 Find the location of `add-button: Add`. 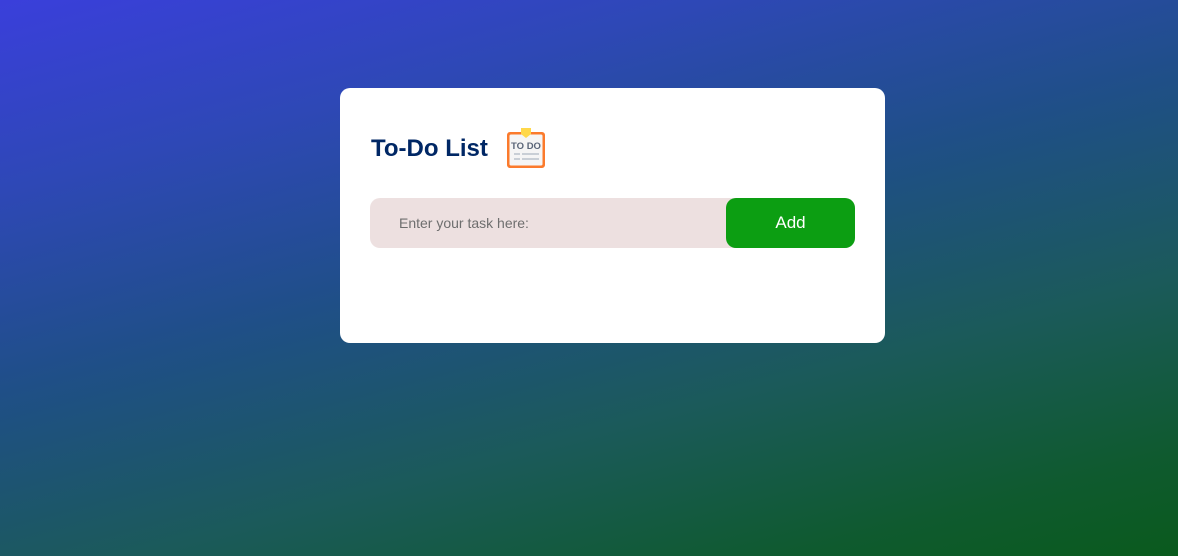

add-button: Add is located at coordinates (790, 223).